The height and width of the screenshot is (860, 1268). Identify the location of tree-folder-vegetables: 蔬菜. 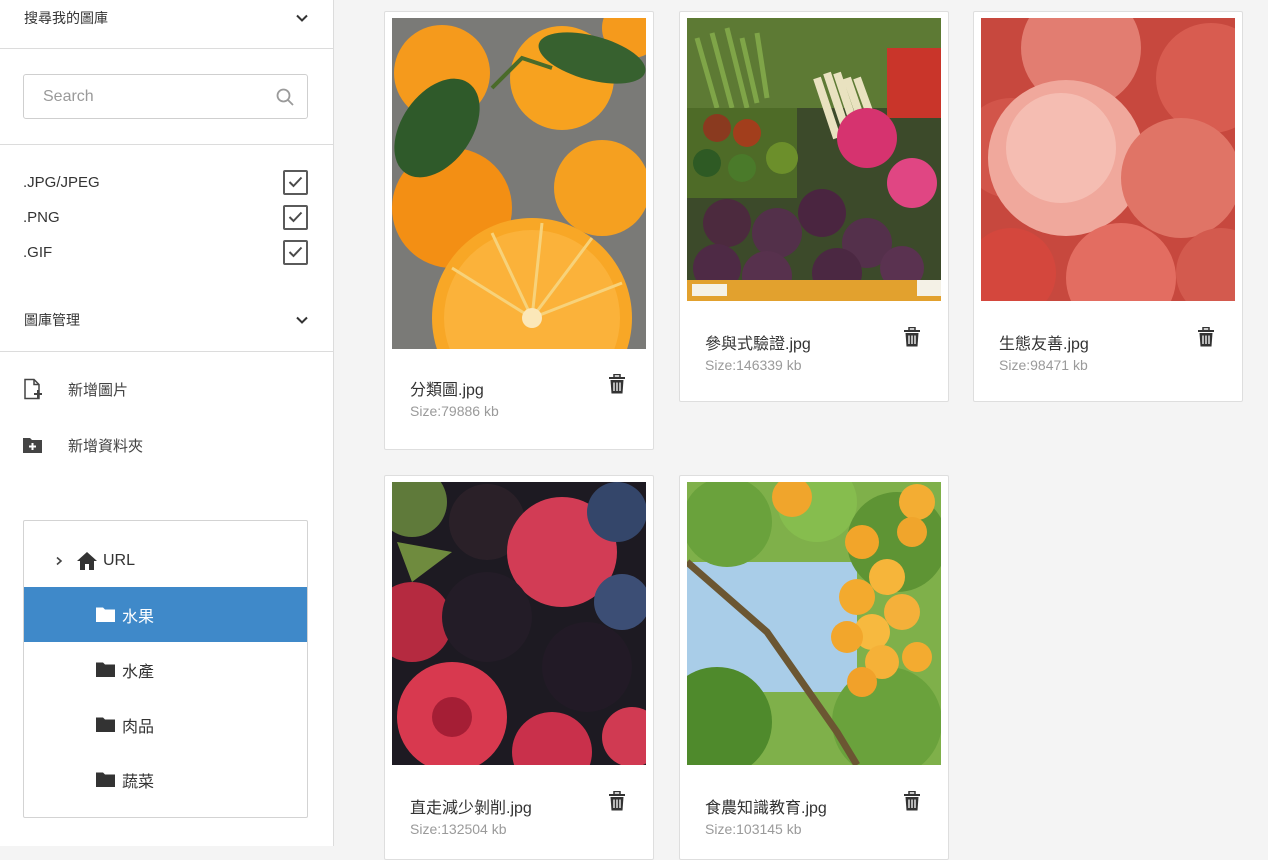
(165, 779).